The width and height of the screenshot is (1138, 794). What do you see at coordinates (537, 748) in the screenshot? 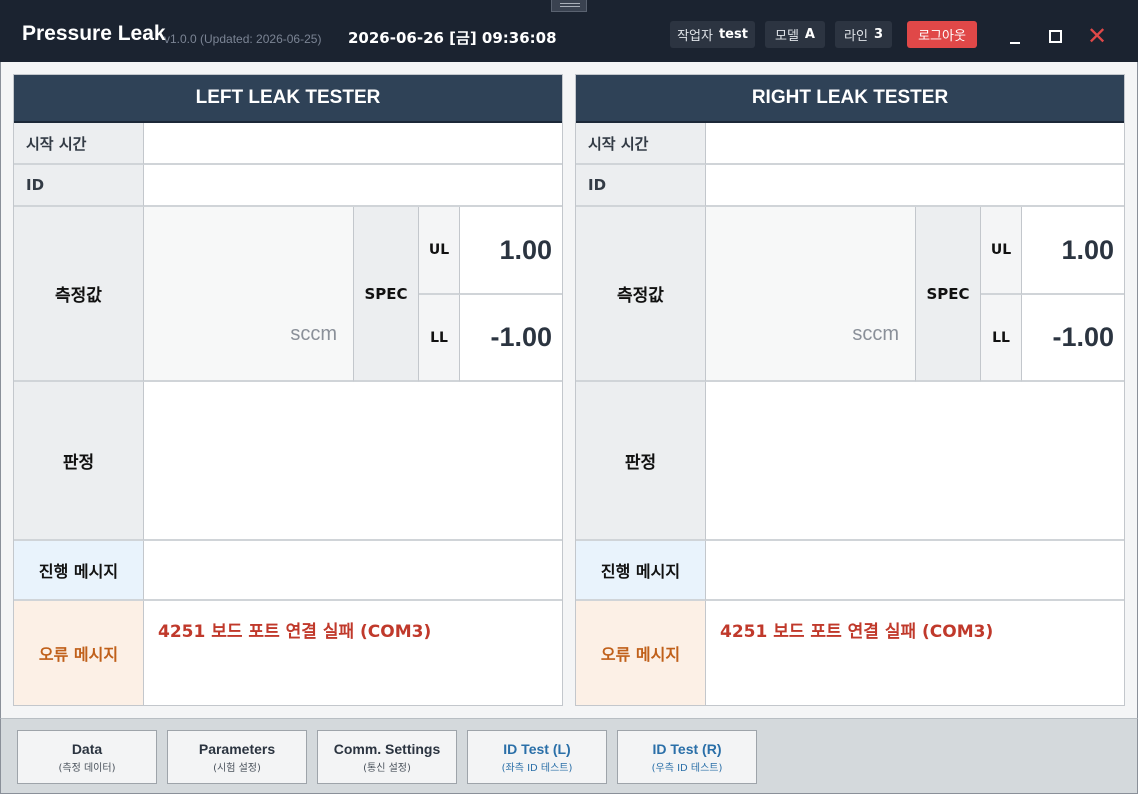
I see `id-test-left-button-label: ID Test (L)` at bounding box center [537, 748].